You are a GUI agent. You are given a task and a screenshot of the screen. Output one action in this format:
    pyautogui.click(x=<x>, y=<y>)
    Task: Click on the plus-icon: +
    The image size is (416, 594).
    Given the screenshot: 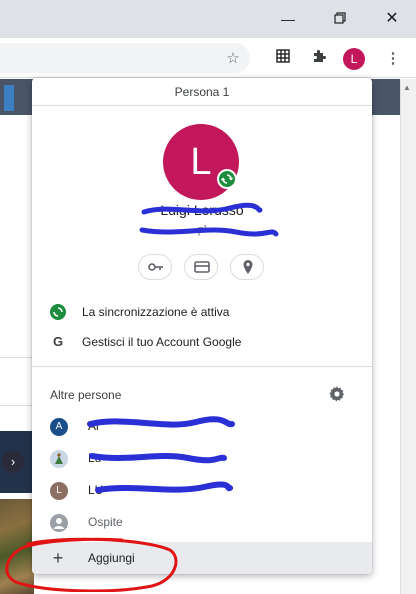 What is the action you would take?
    pyautogui.click(x=58, y=558)
    